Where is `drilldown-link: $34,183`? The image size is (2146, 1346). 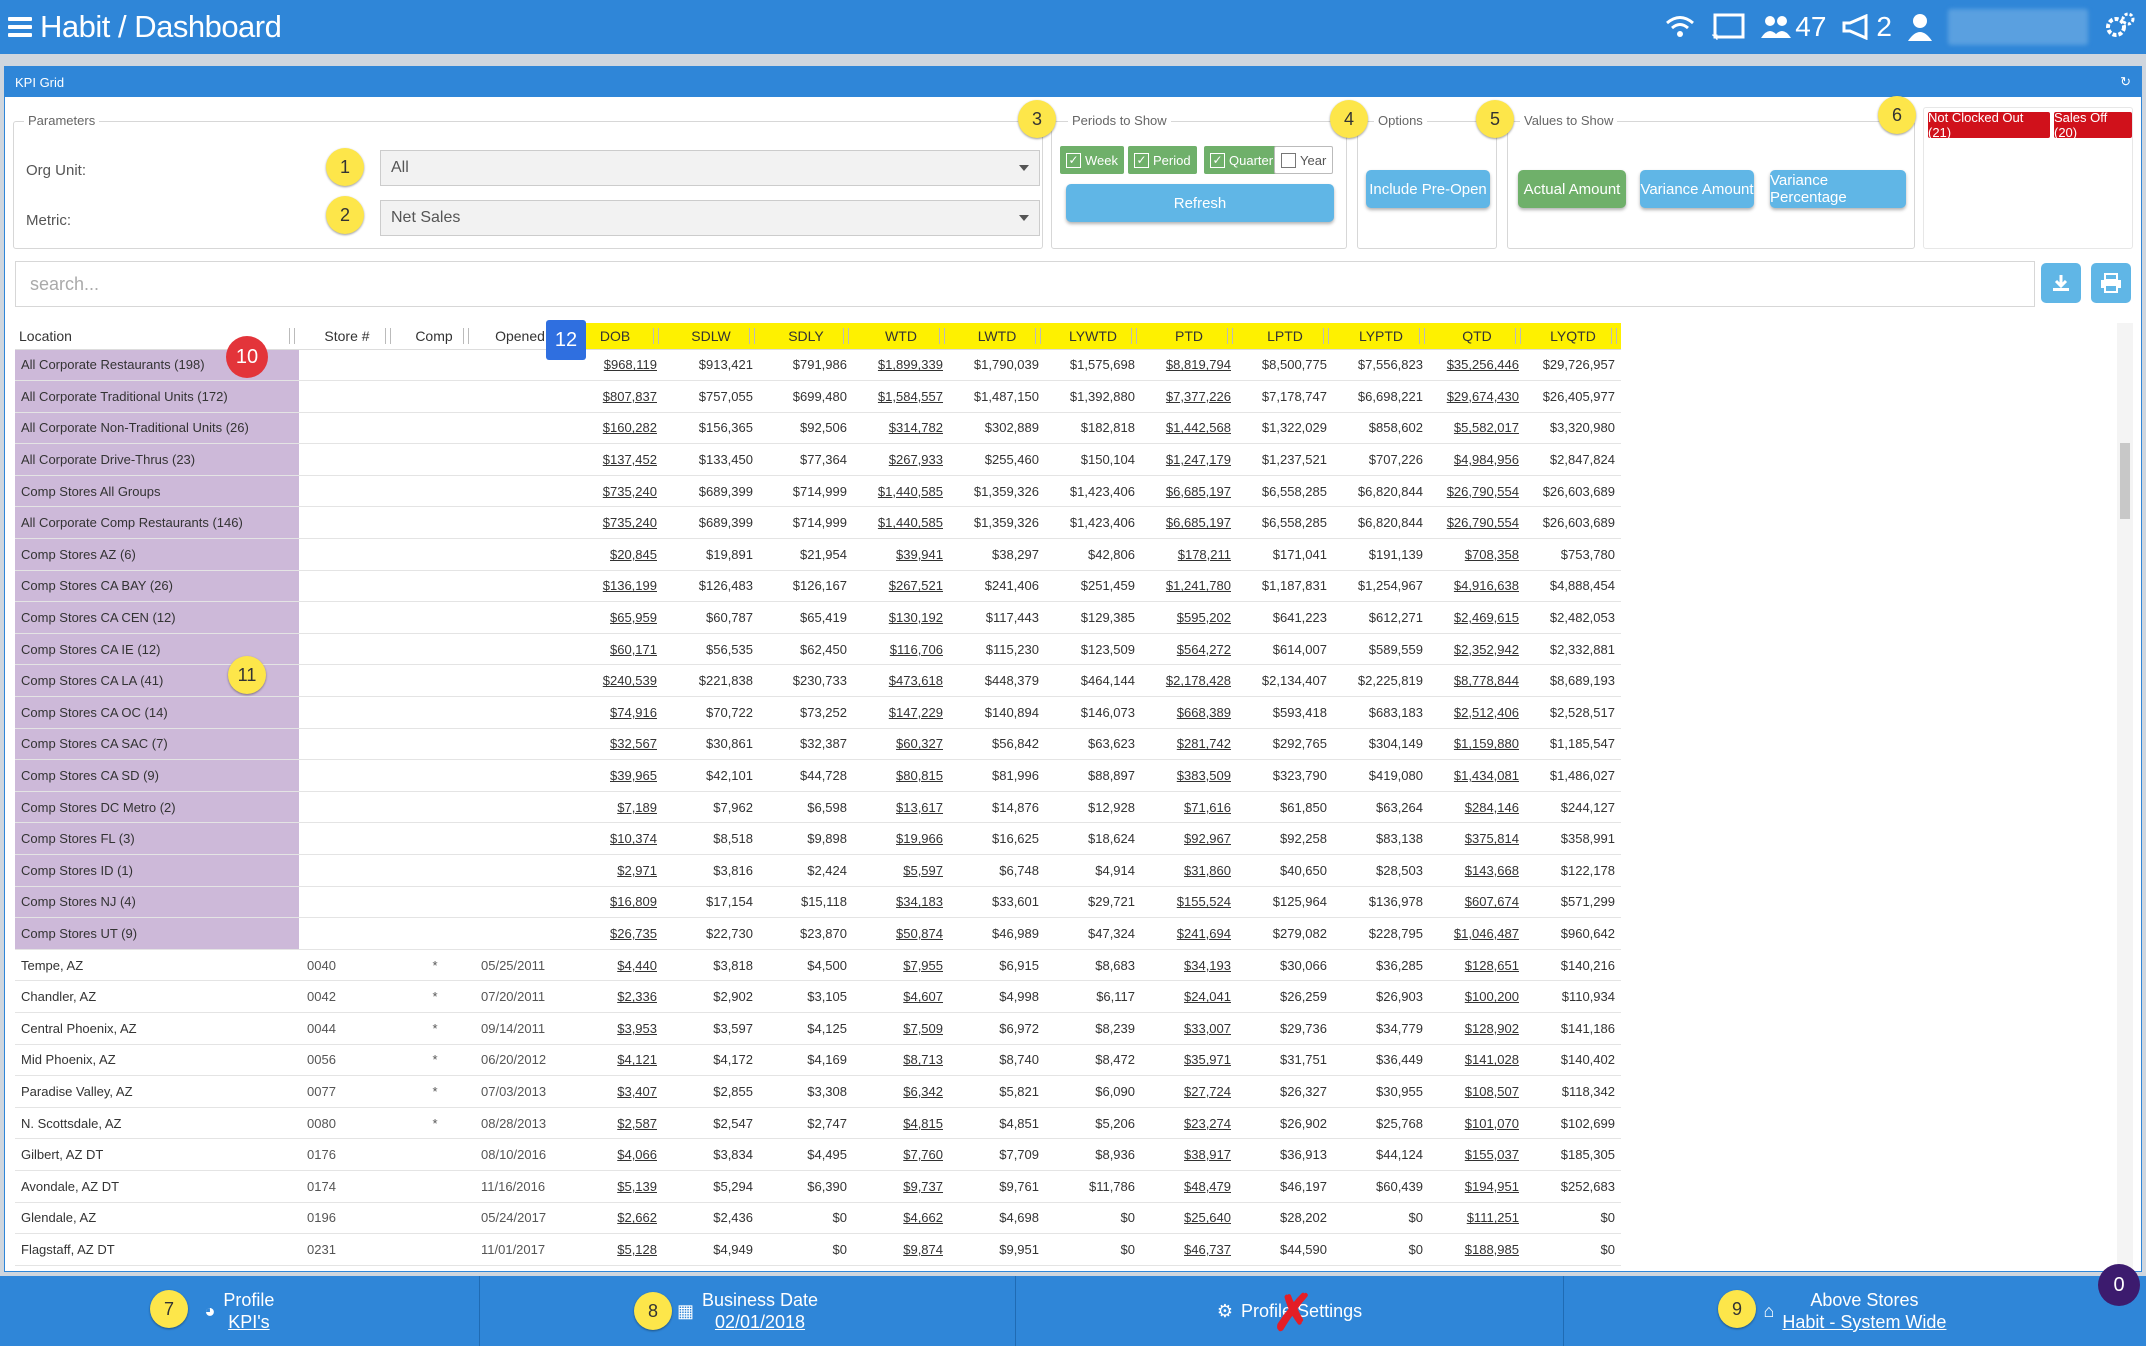 drilldown-link: $34,183 is located at coordinates (919, 901).